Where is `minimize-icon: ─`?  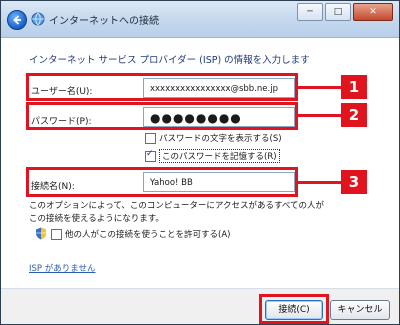
minimize-icon: ─ is located at coordinates (310, 12).